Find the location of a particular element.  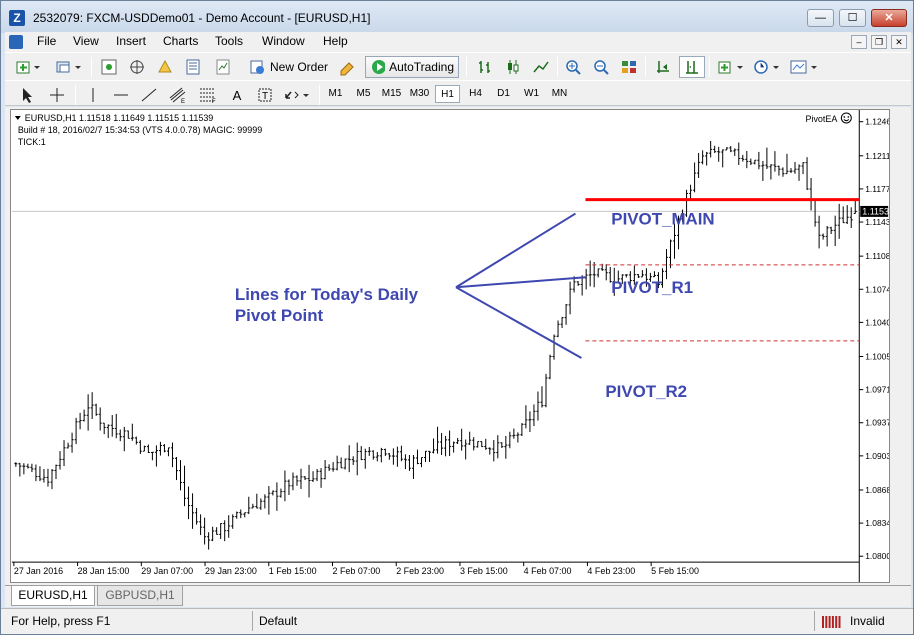

horizontal-line-button is located at coordinates (121, 95).